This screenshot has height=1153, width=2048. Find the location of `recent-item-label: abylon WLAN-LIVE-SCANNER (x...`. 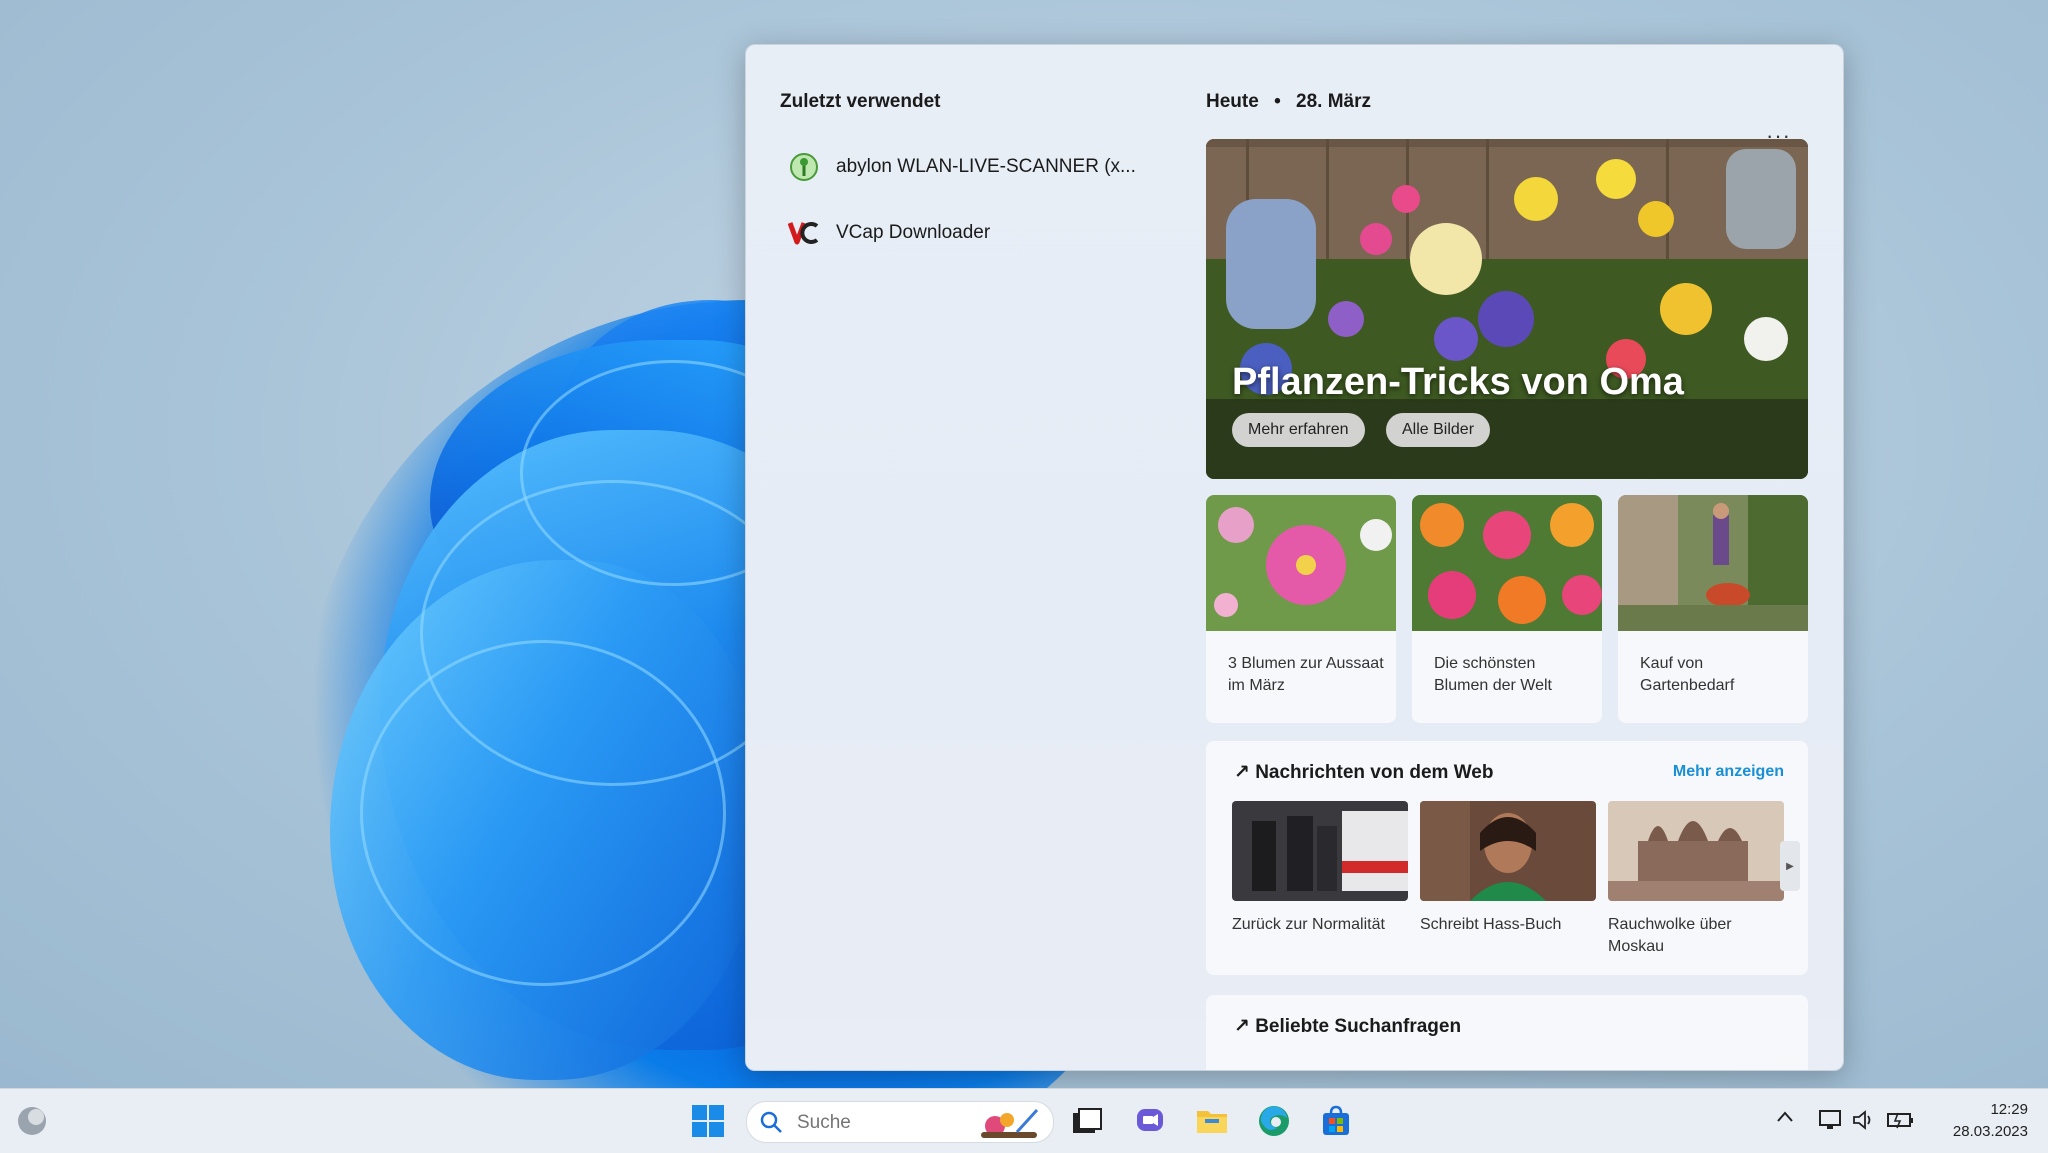

recent-item-label: abylon WLAN-LIVE-SCANNER (x... is located at coordinates (986, 166).